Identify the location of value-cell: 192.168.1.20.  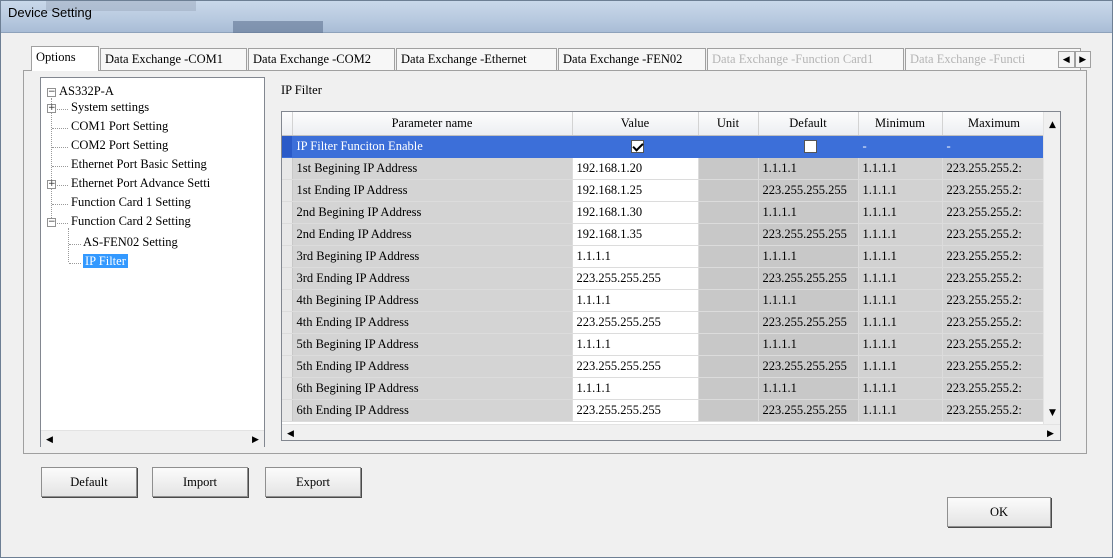
(635, 168).